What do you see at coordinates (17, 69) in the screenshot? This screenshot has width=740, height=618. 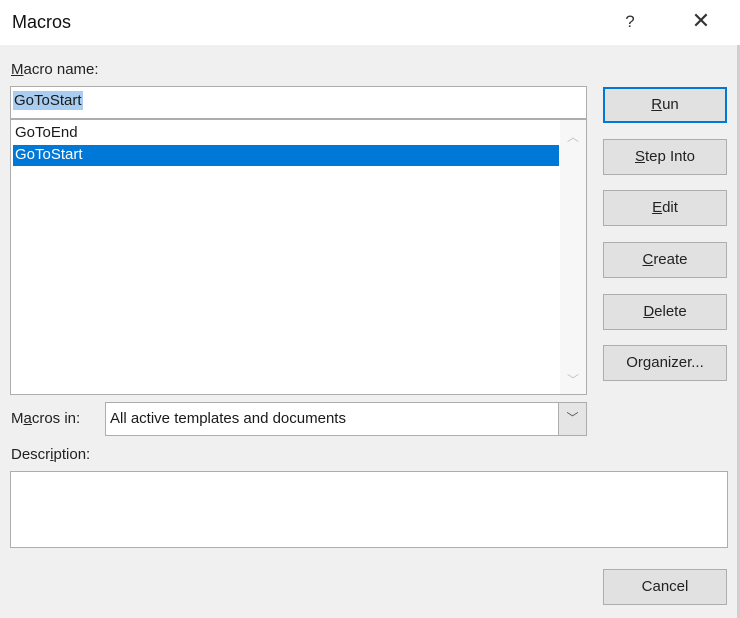 I see `access-key: M` at bounding box center [17, 69].